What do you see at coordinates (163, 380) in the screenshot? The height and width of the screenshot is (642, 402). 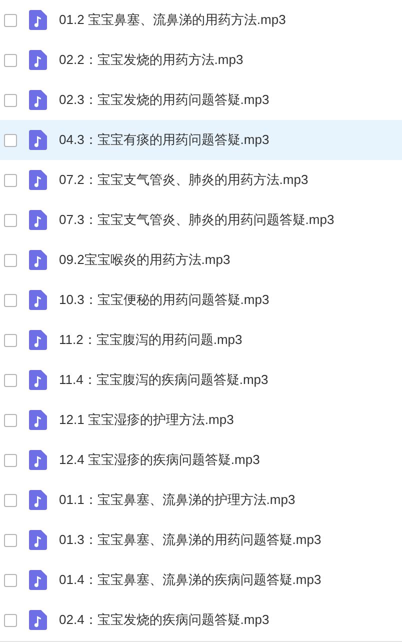 I see `file-name: 11.4：宝宝腹泻的疾病问题答疑.mp3` at bounding box center [163, 380].